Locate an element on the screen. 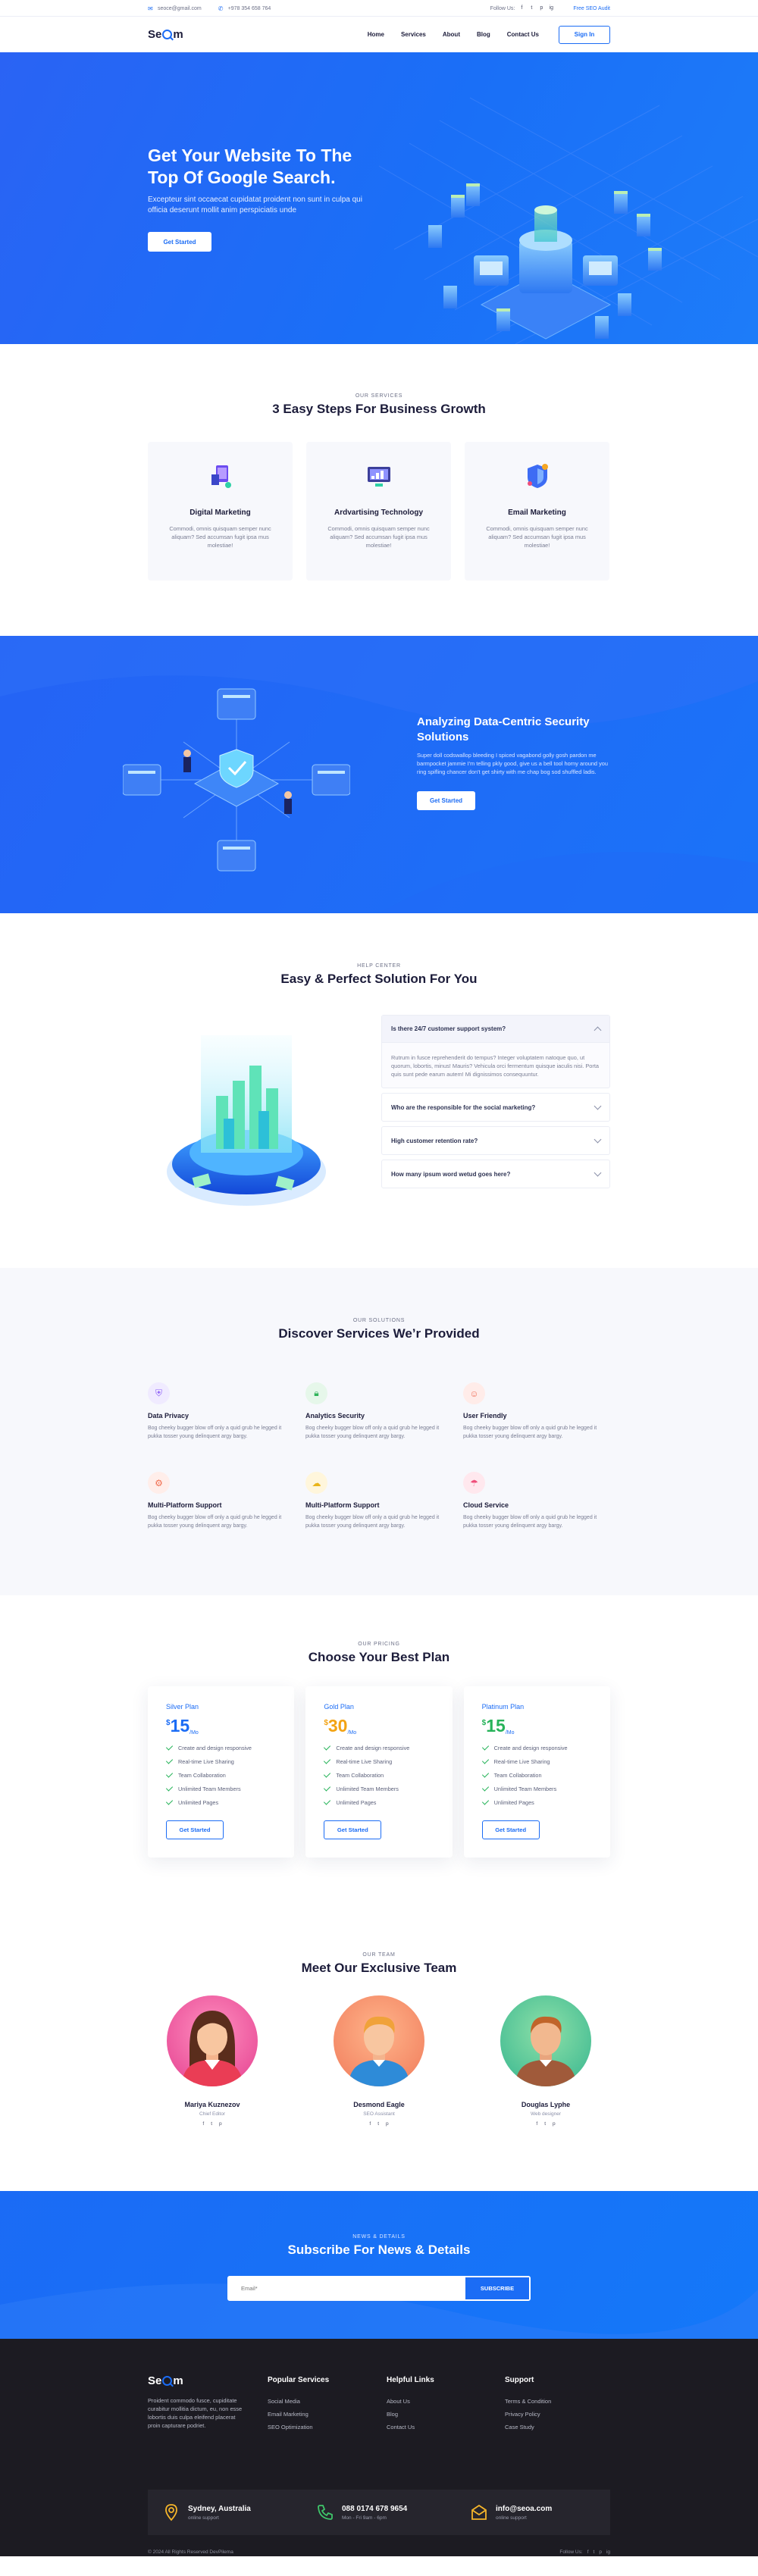 The height and width of the screenshot is (2576, 758). platinum-get-started-button: Get Started is located at coordinates (510, 1829).